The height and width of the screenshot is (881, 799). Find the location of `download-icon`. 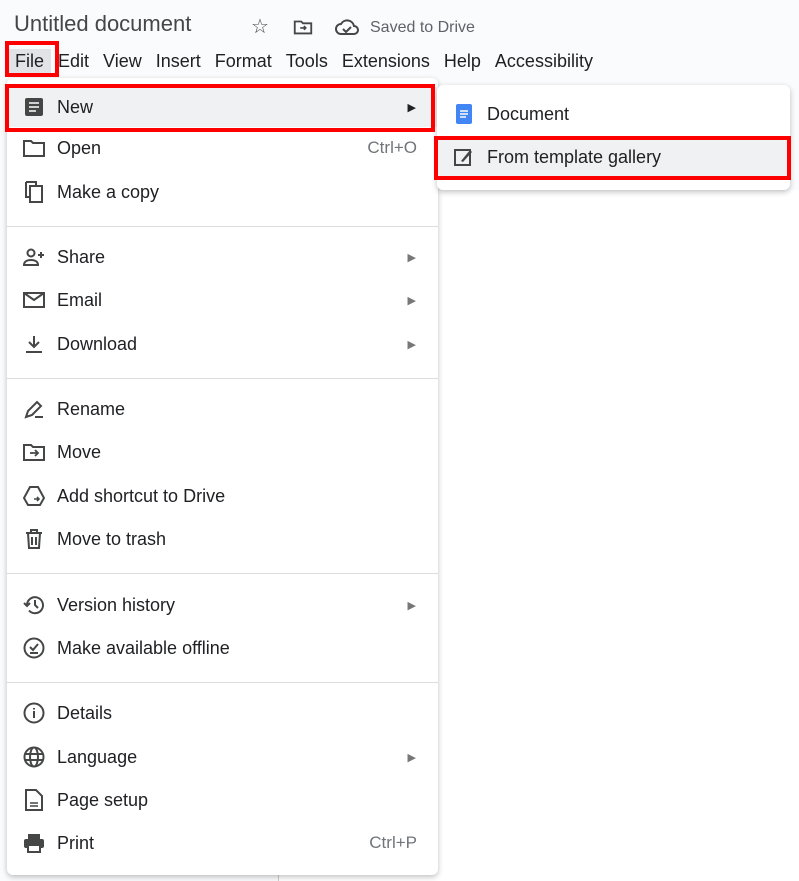

download-icon is located at coordinates (34, 344).